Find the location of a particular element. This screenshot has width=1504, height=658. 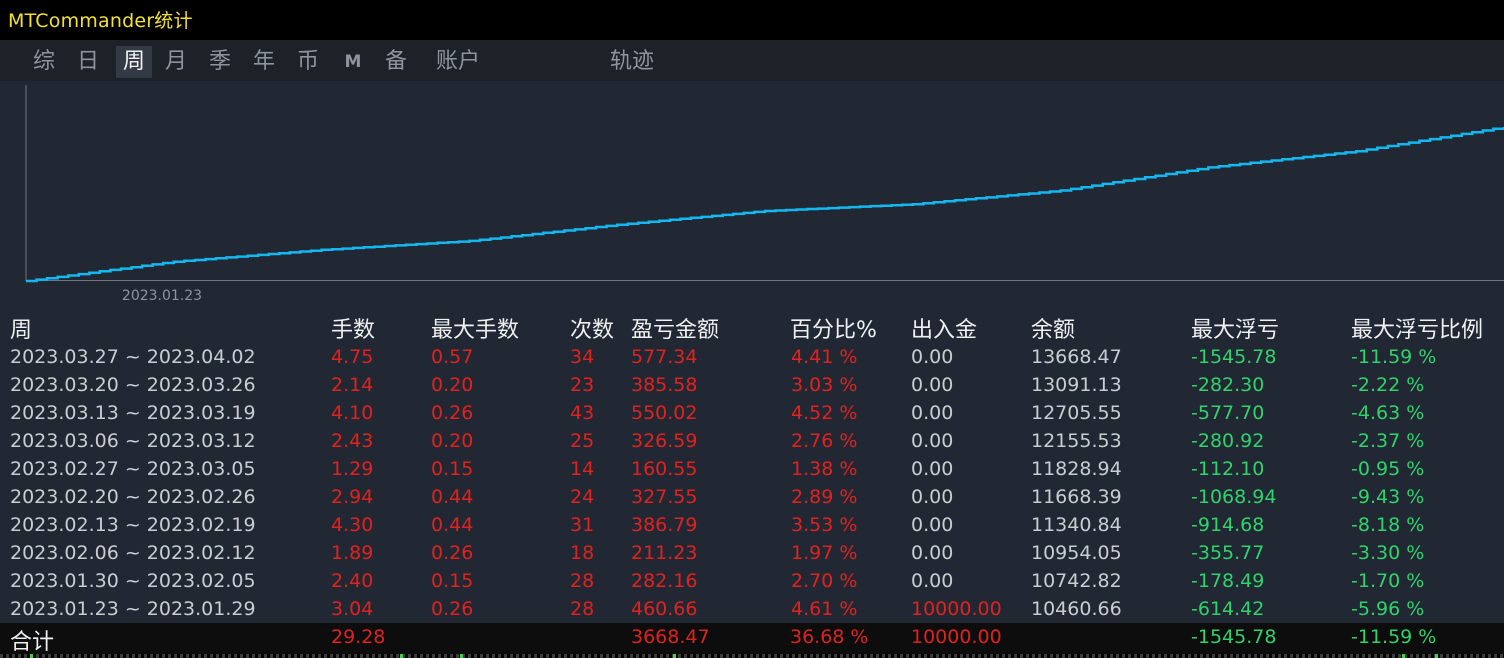

cell-period: 2023.03.06 ~ 2023.03.12 is located at coordinates (133, 441).